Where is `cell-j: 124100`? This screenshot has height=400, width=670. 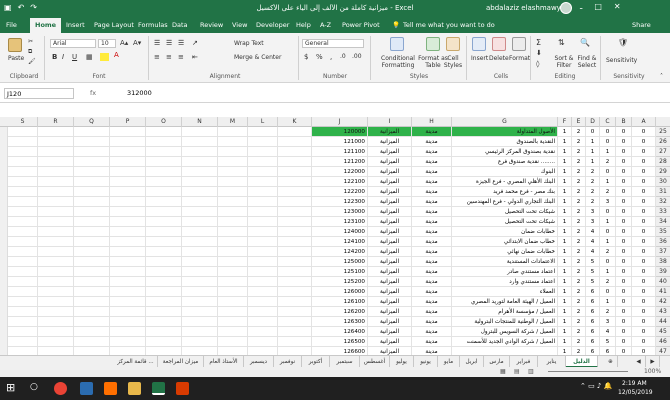 cell-j: 124100 is located at coordinates (340, 242).